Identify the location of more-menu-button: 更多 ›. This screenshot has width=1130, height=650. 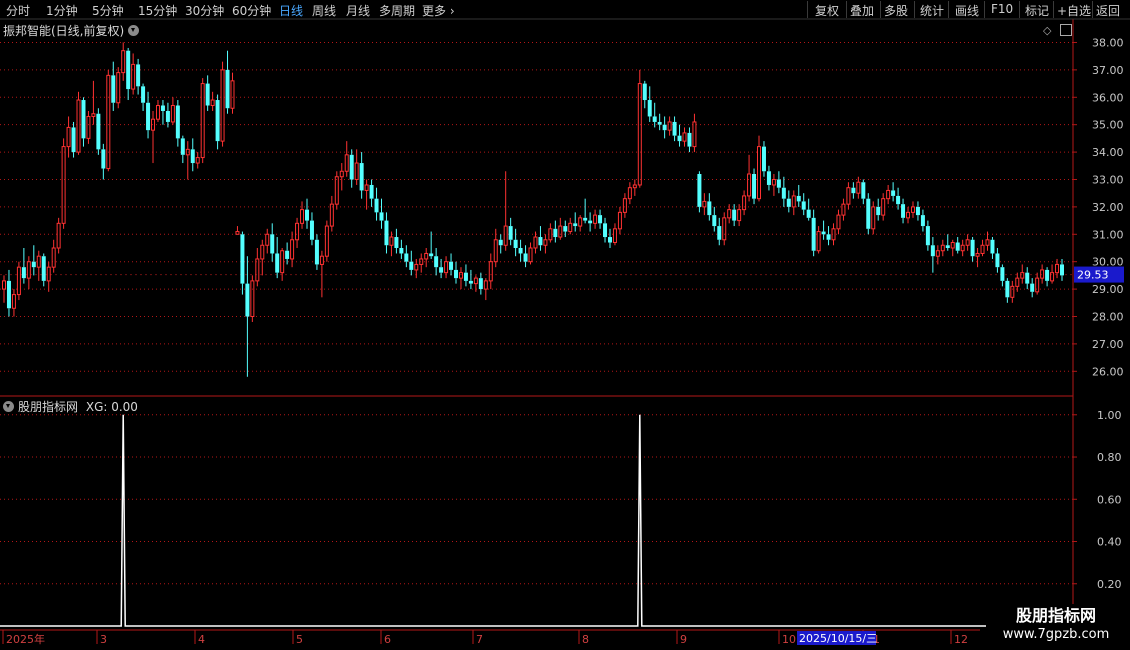
(438, 10).